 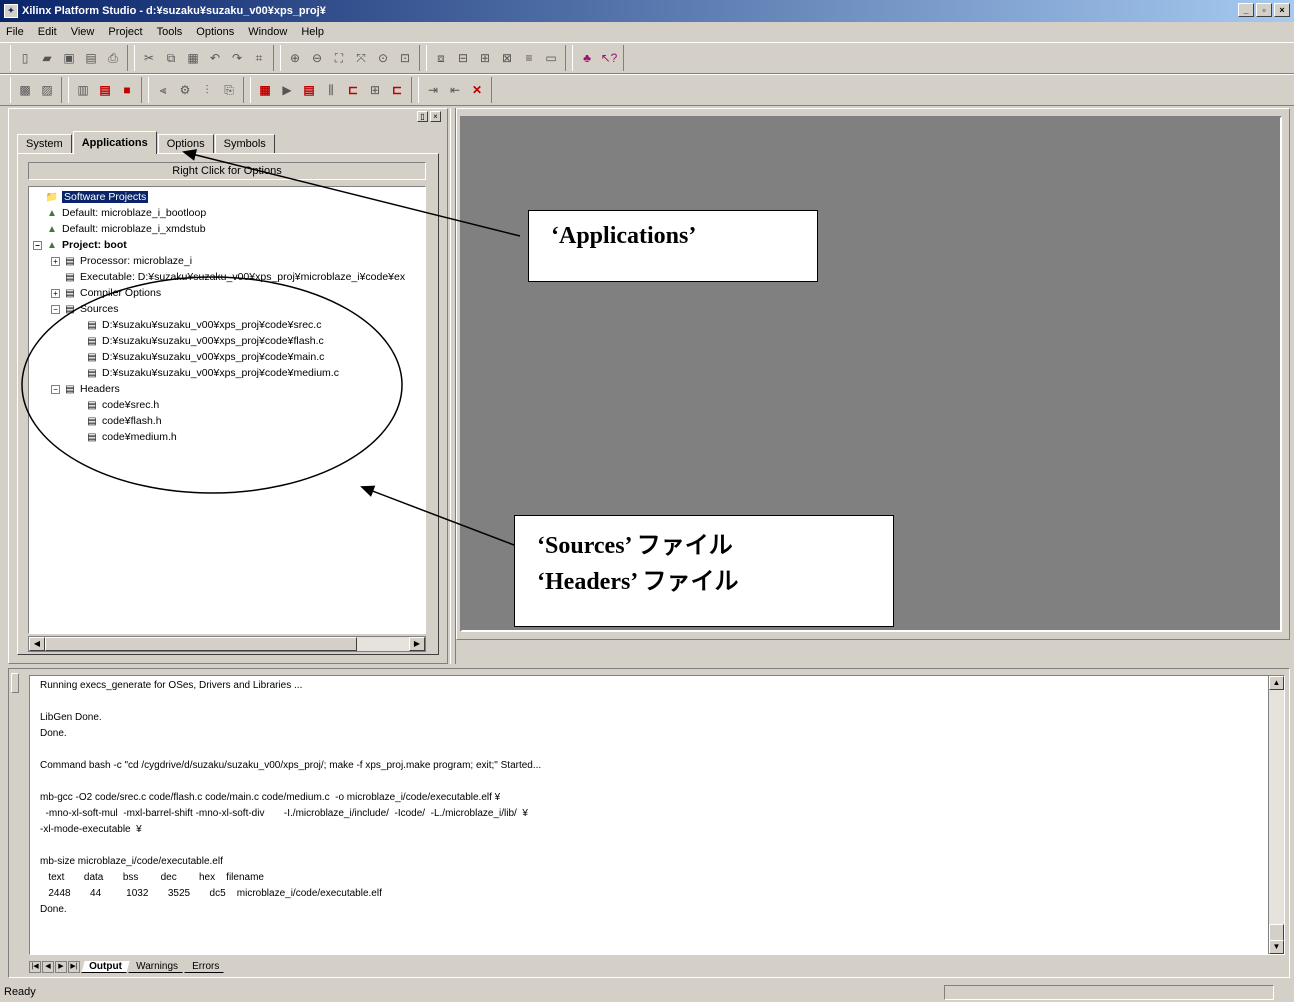 I want to click on tree-item-software-projects: 📁 Software Projects, so click(x=97, y=197).